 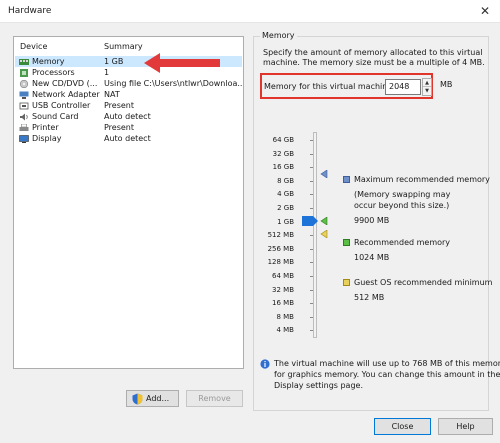 What do you see at coordinates (285, 180) in the screenshot?
I see `memory-scale-label: 8 GB` at bounding box center [285, 180].